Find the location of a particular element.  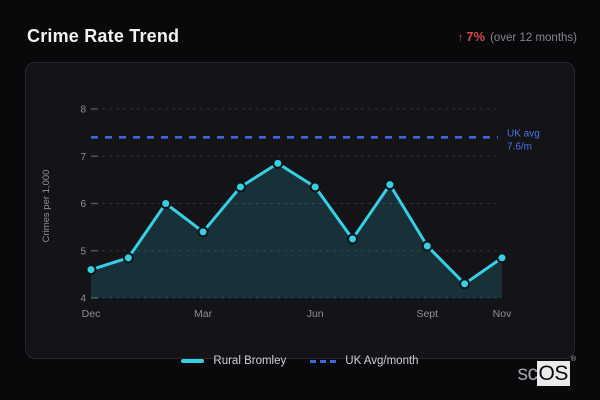

page-title: Crime Rate Trend is located at coordinates (103, 35).